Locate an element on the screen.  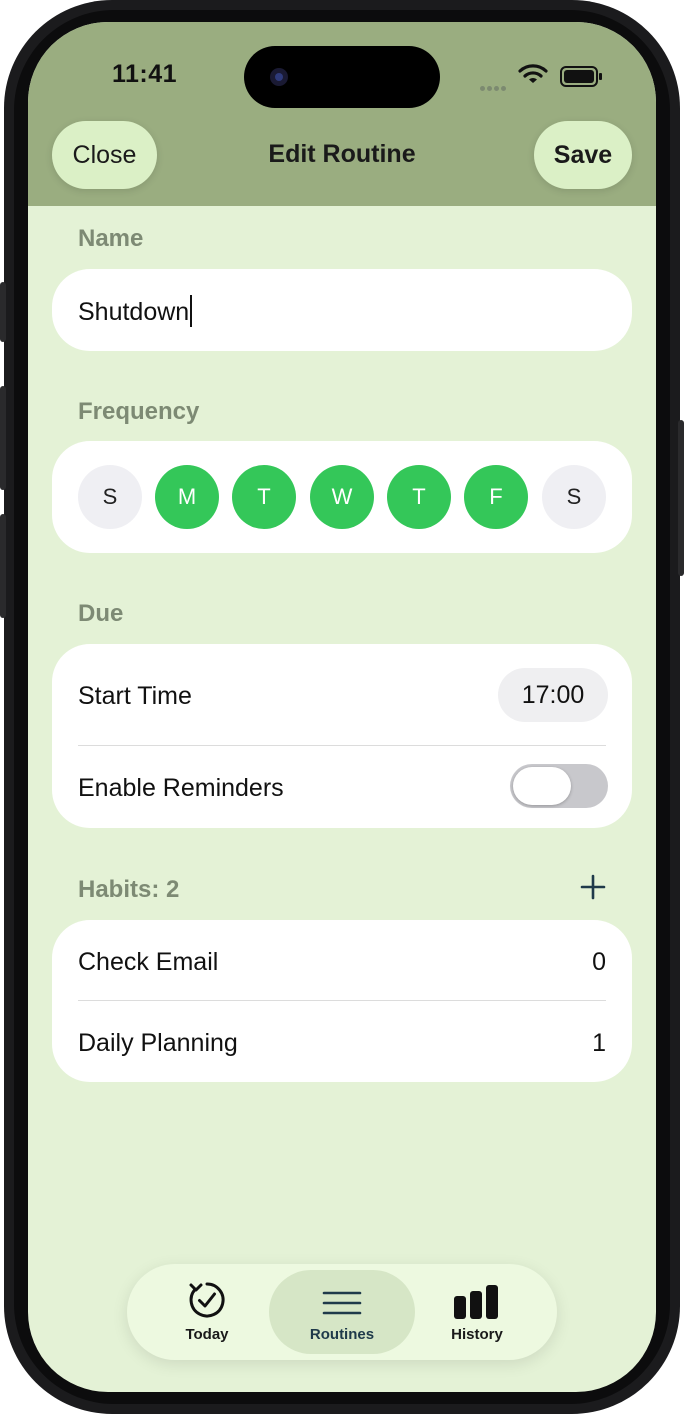
habit-name: Daily Planning is located at coordinates (158, 1043).